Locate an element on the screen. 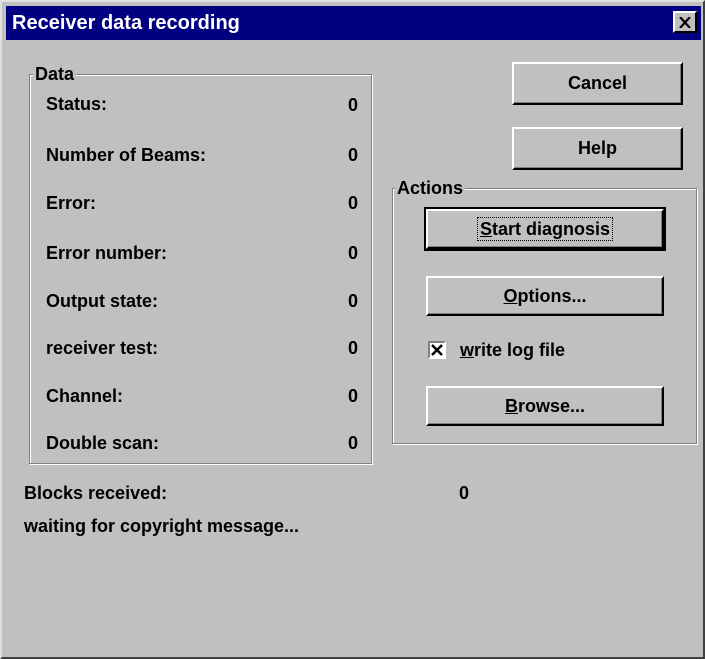  status-value: 0 is located at coordinates (352, 105).